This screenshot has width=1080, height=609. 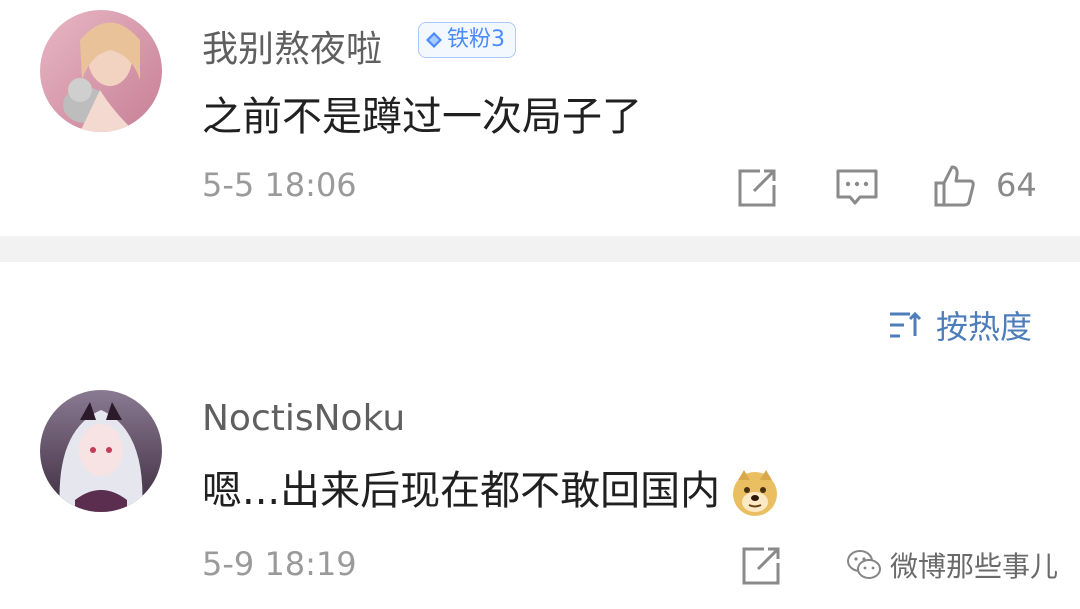 I want to click on sort-icon, so click(x=906, y=324).